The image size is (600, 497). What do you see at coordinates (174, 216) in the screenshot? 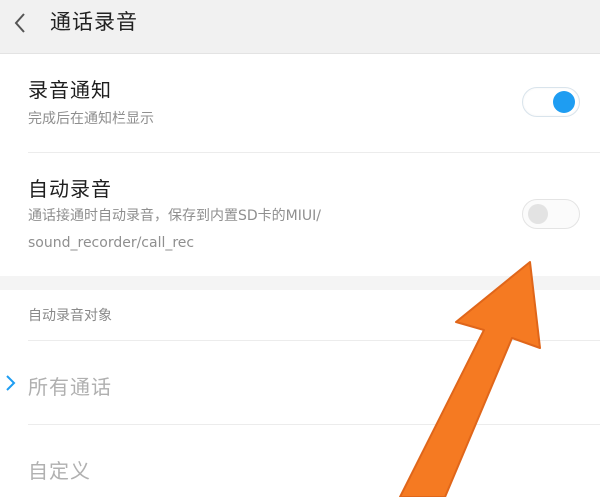
I see `auto-record-subtitle-line1: 通话接通时自动录音，保存到内置SD卡的MIUI/` at bounding box center [174, 216].